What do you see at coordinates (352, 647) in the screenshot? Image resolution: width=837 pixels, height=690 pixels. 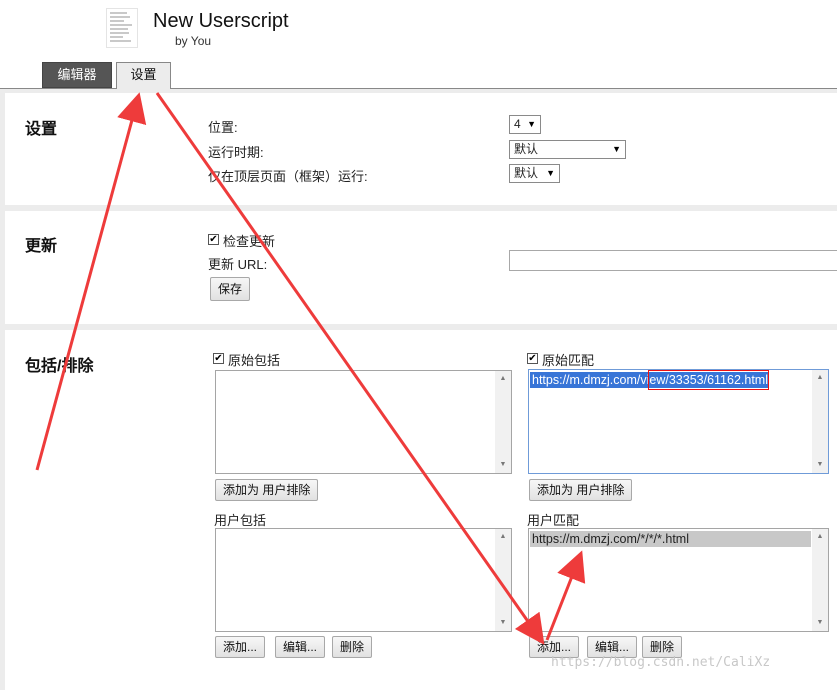 I see `user-include-delete-button: 删除` at bounding box center [352, 647].